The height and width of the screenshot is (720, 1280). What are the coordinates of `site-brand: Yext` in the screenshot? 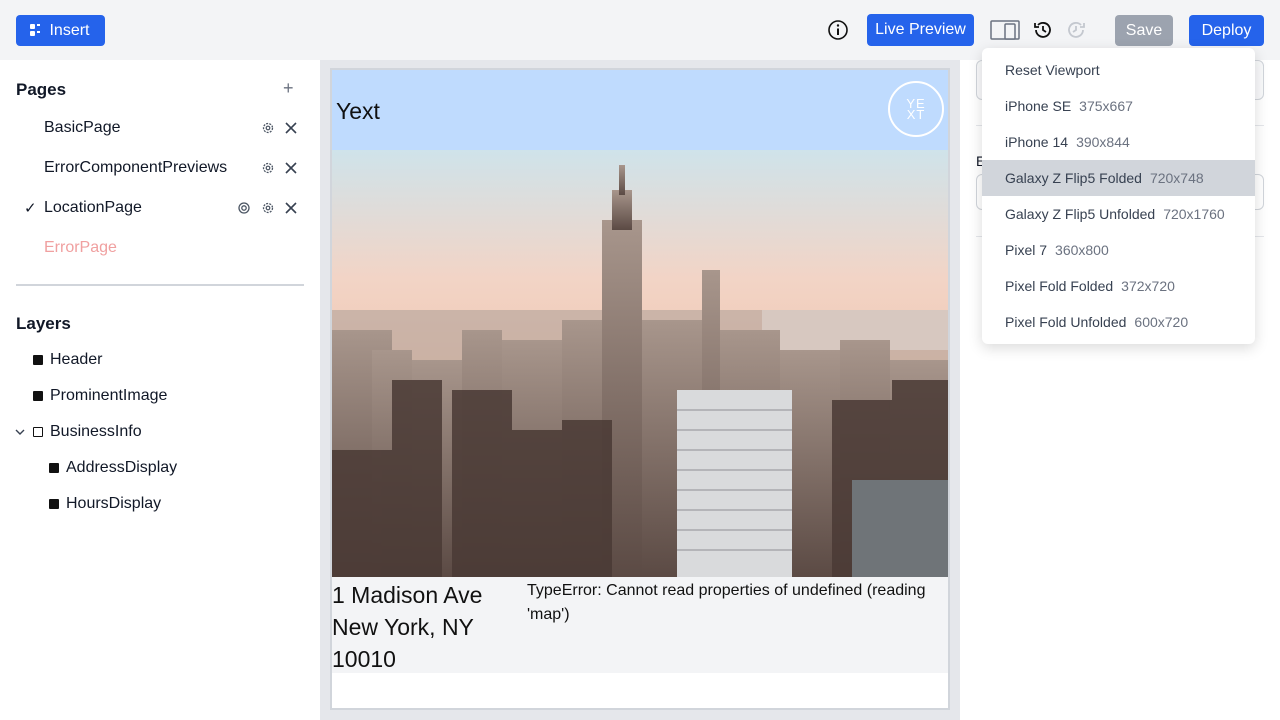 It's located at (358, 111).